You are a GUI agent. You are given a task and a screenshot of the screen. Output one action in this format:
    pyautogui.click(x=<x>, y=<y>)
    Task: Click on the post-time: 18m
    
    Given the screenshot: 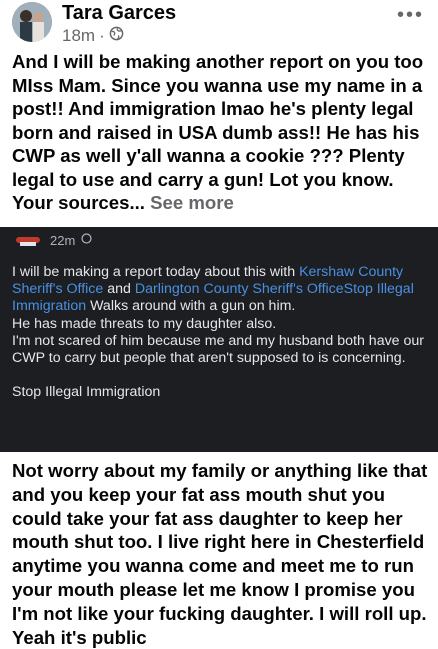 What is the action you would take?
    pyautogui.click(x=78, y=36)
    